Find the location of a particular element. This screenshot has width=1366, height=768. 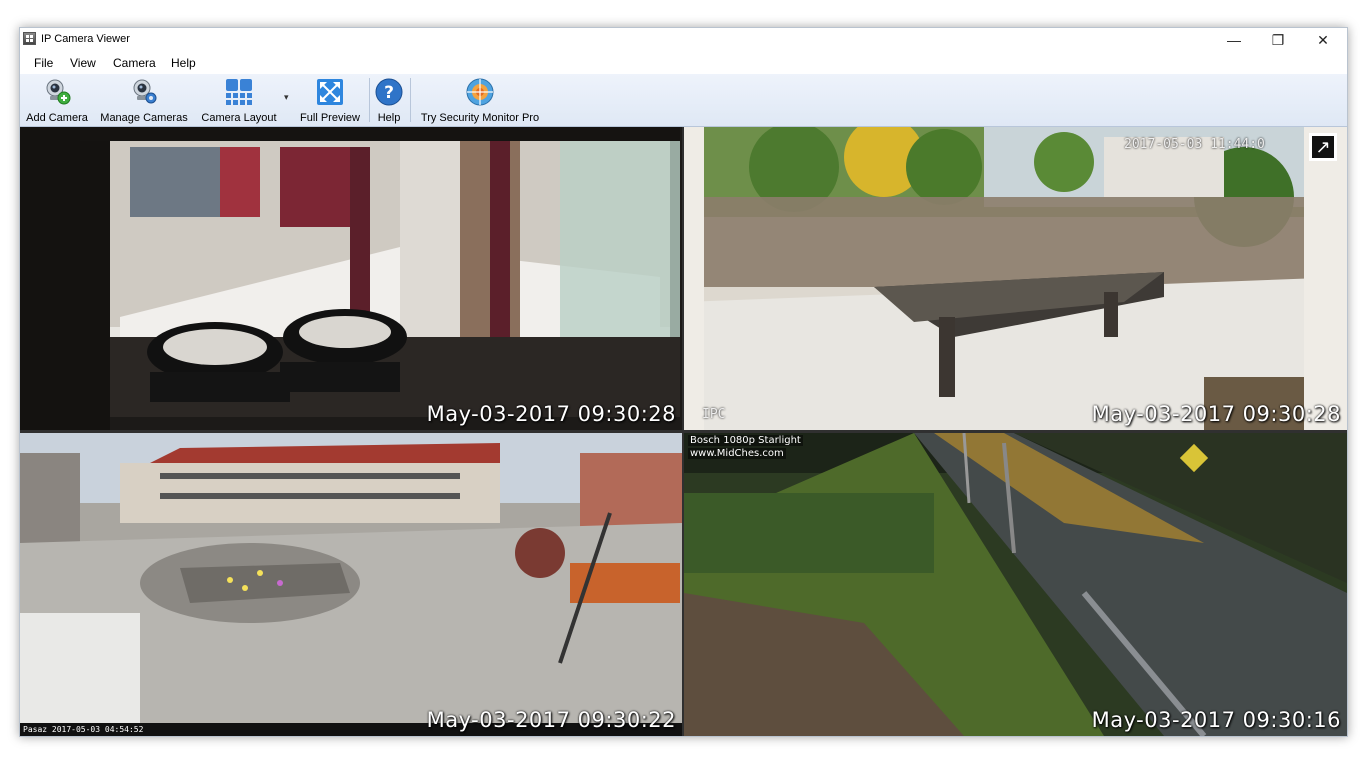

security-monitor-pro-icon is located at coordinates (480, 92).